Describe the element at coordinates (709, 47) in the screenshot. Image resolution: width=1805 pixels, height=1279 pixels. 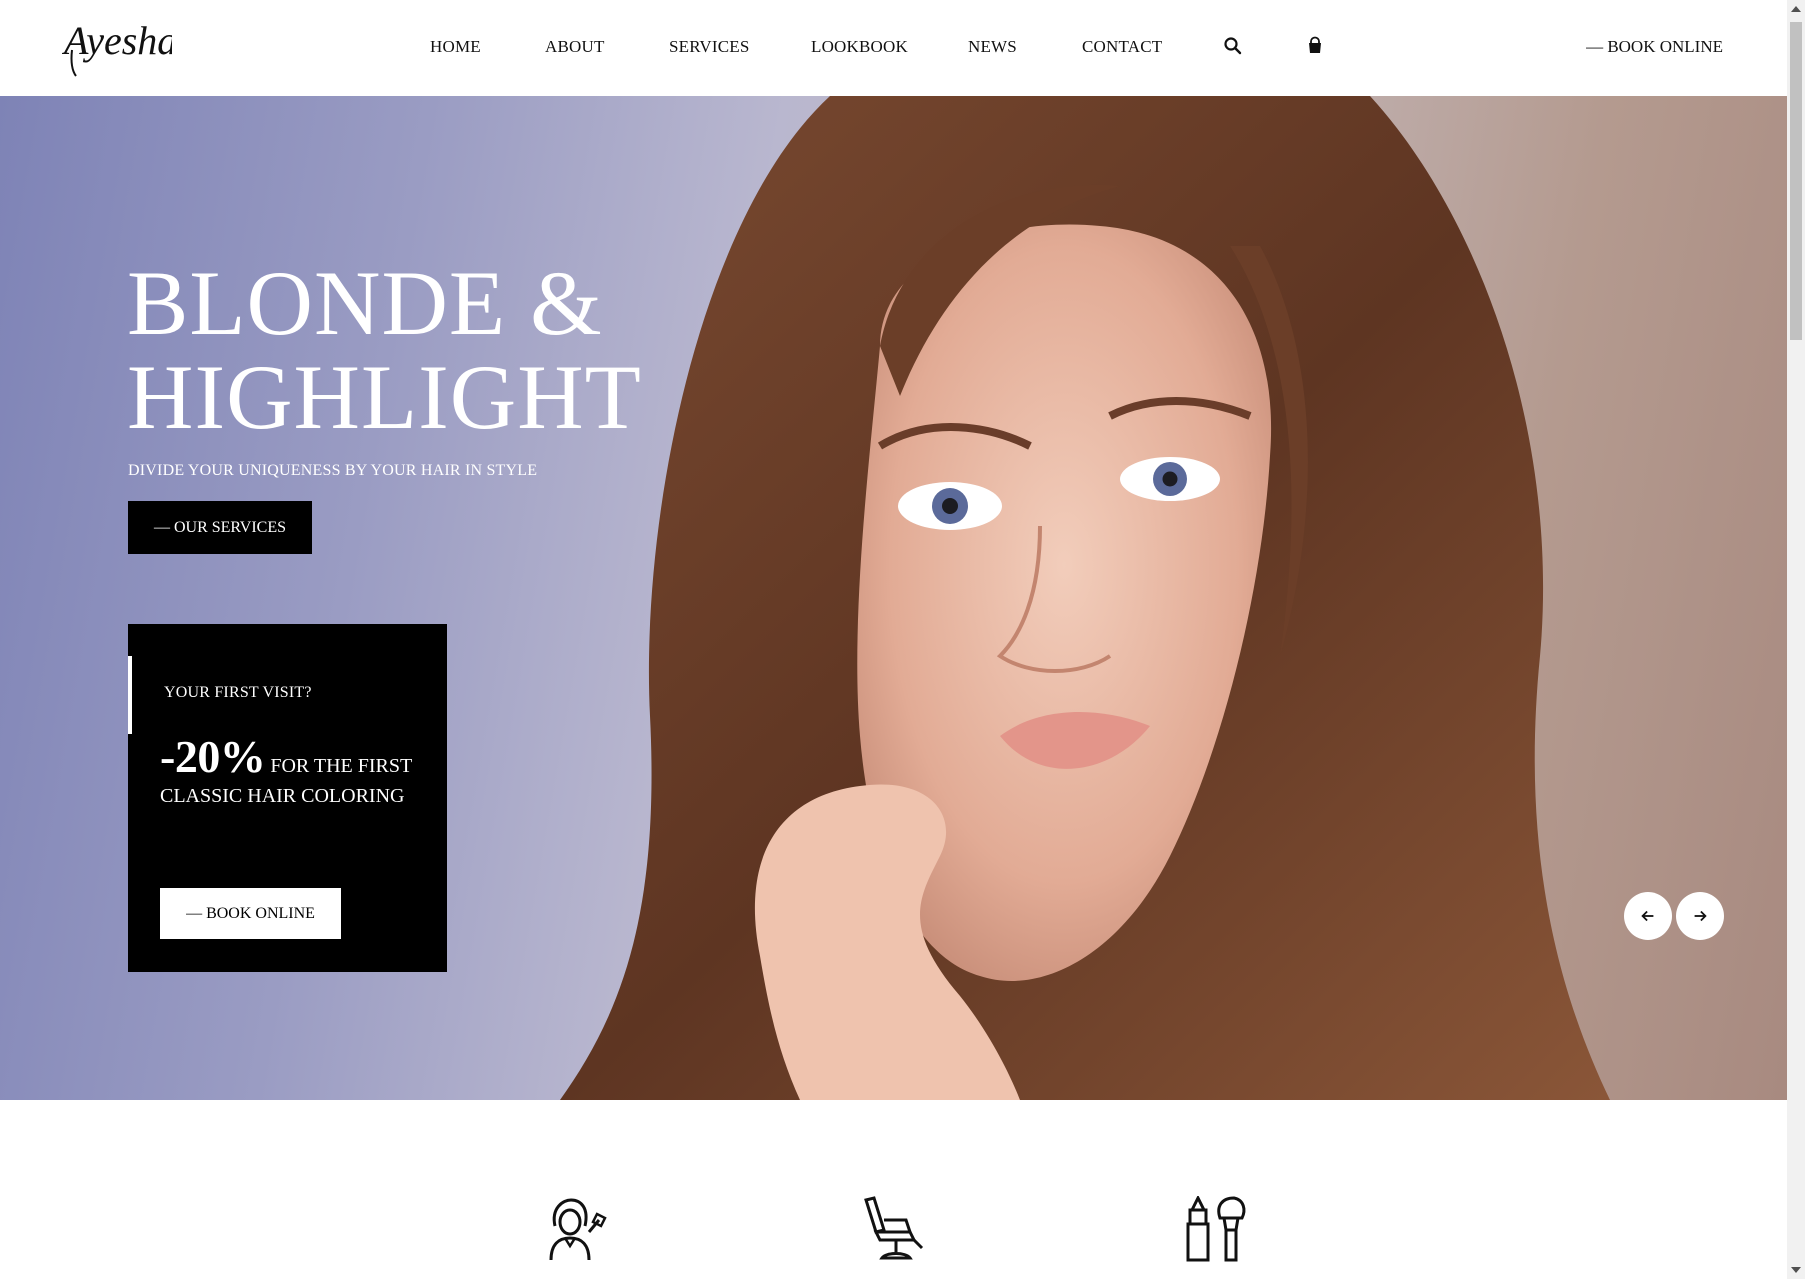
I see `nav-services: SERVICES` at that location.